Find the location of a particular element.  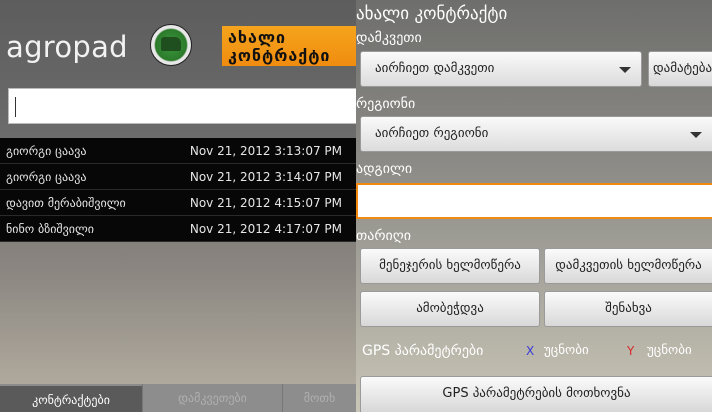

gps-request-button: GPS პარამეტრების მოთხოვნა is located at coordinates (536, 394).